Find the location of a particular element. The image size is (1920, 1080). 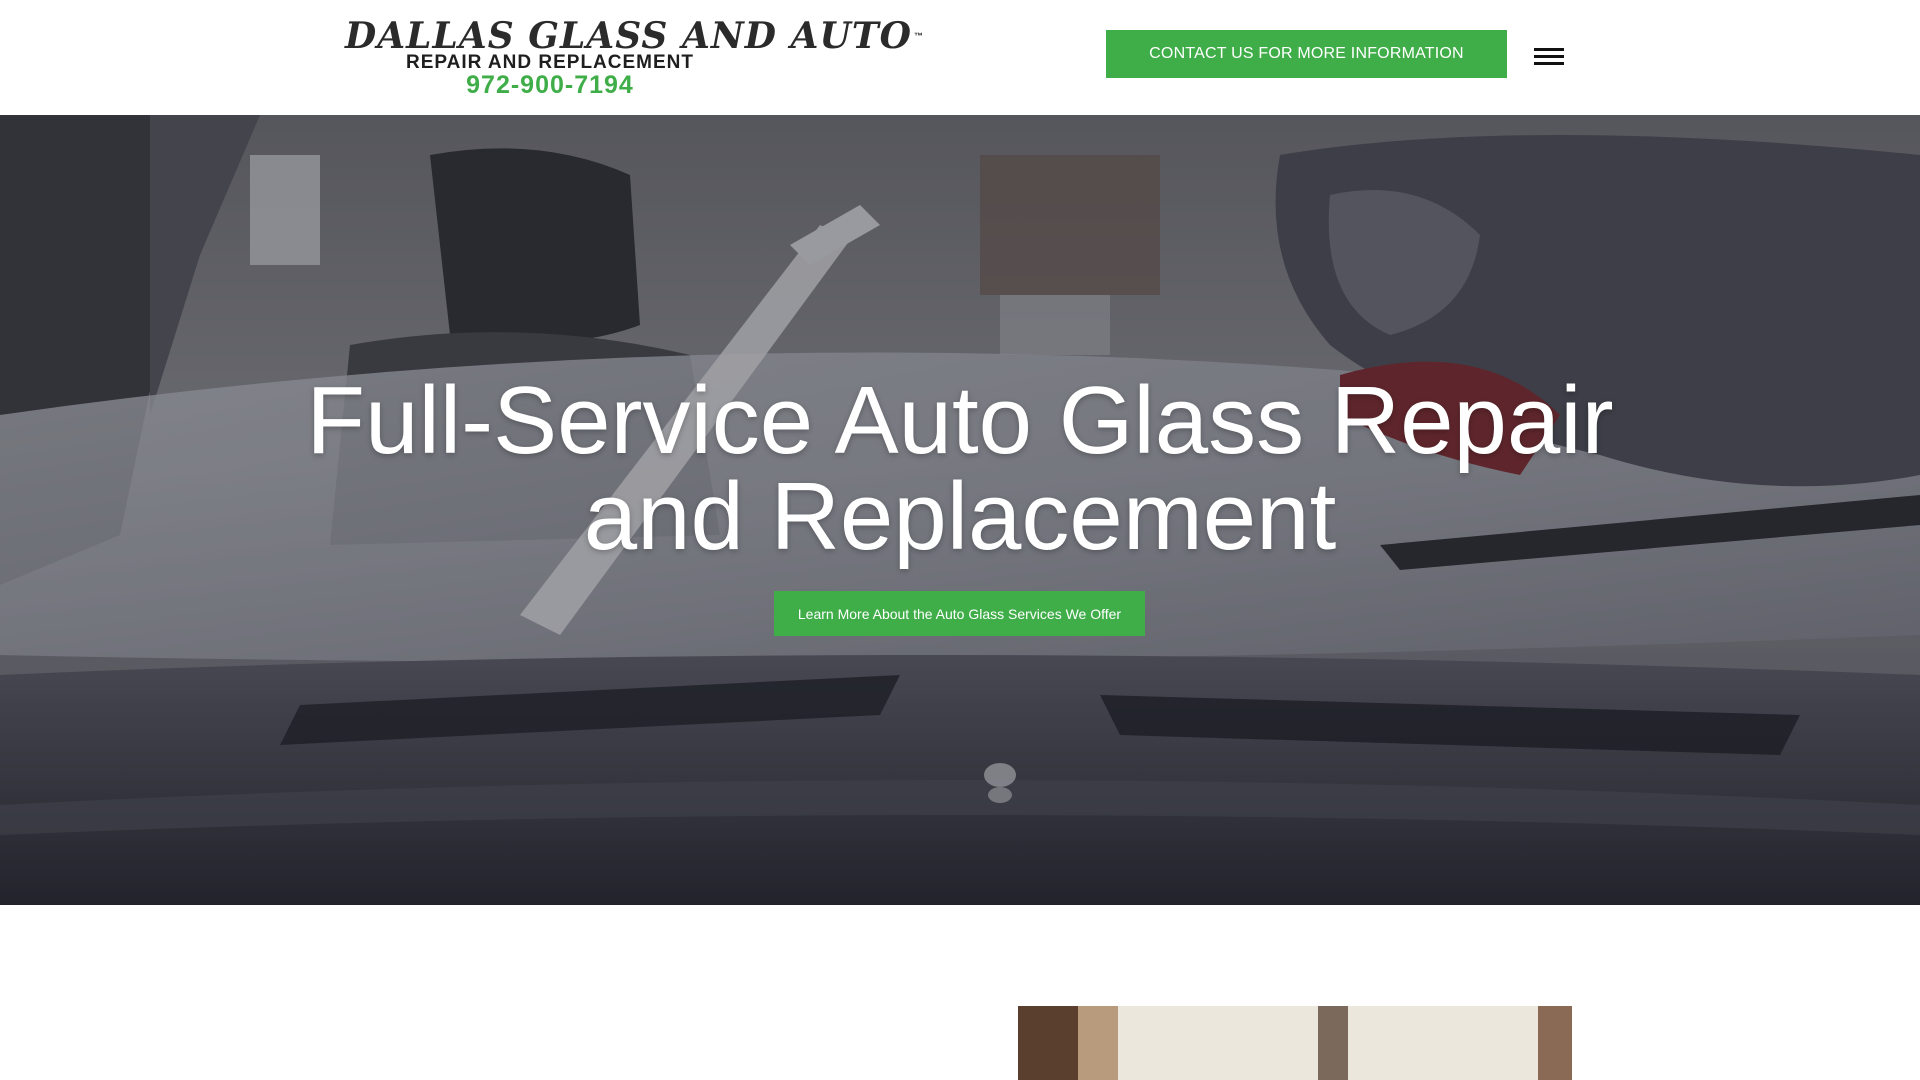

hero-title-line-1: Full-Service Auto Glass Repair is located at coordinates (960, 420).